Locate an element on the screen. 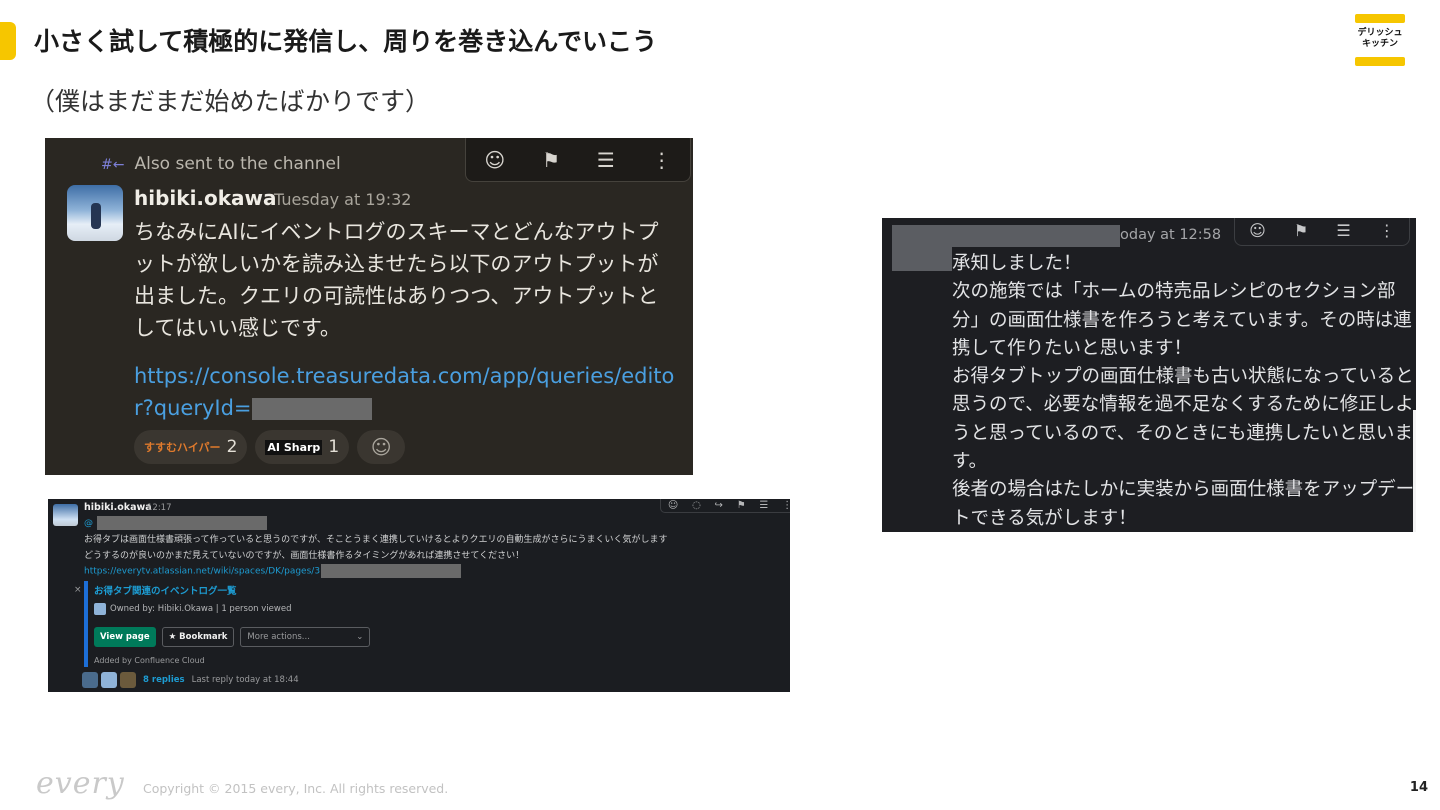 The width and height of the screenshot is (1440, 810). reaction-ai: AI Sharp 1 is located at coordinates (302, 447).